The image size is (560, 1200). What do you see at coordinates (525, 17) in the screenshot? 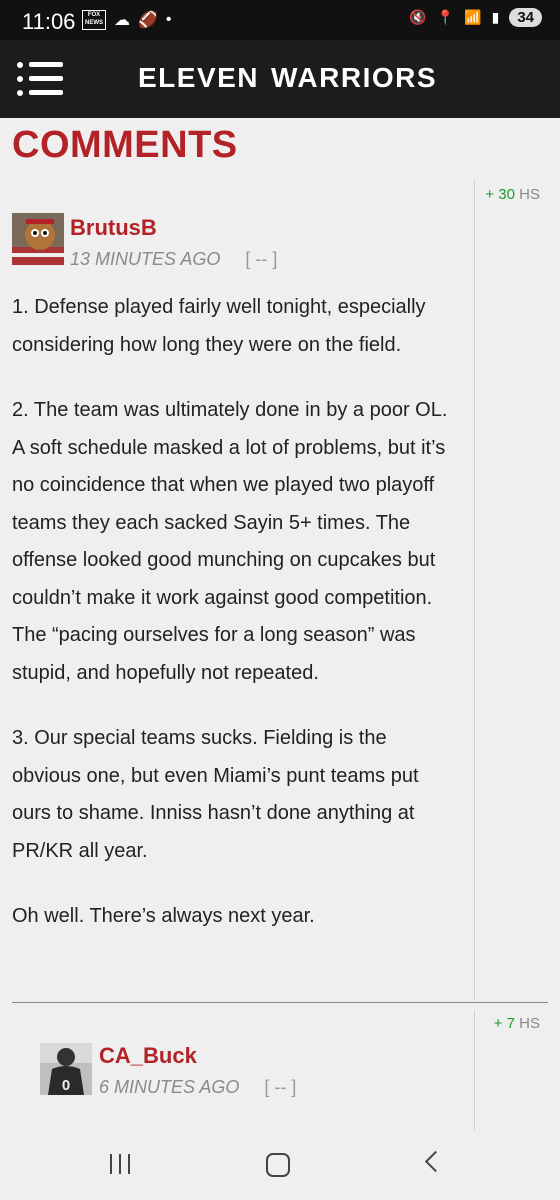
I see `battery-indicator: 34` at bounding box center [525, 17].